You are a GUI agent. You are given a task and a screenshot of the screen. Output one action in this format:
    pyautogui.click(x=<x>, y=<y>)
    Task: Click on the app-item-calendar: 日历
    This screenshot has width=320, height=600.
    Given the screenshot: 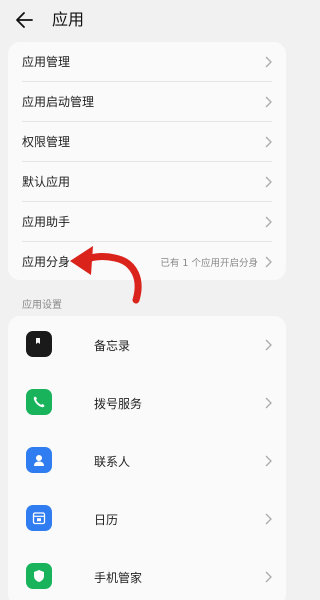 What is the action you would take?
    pyautogui.click(x=147, y=519)
    